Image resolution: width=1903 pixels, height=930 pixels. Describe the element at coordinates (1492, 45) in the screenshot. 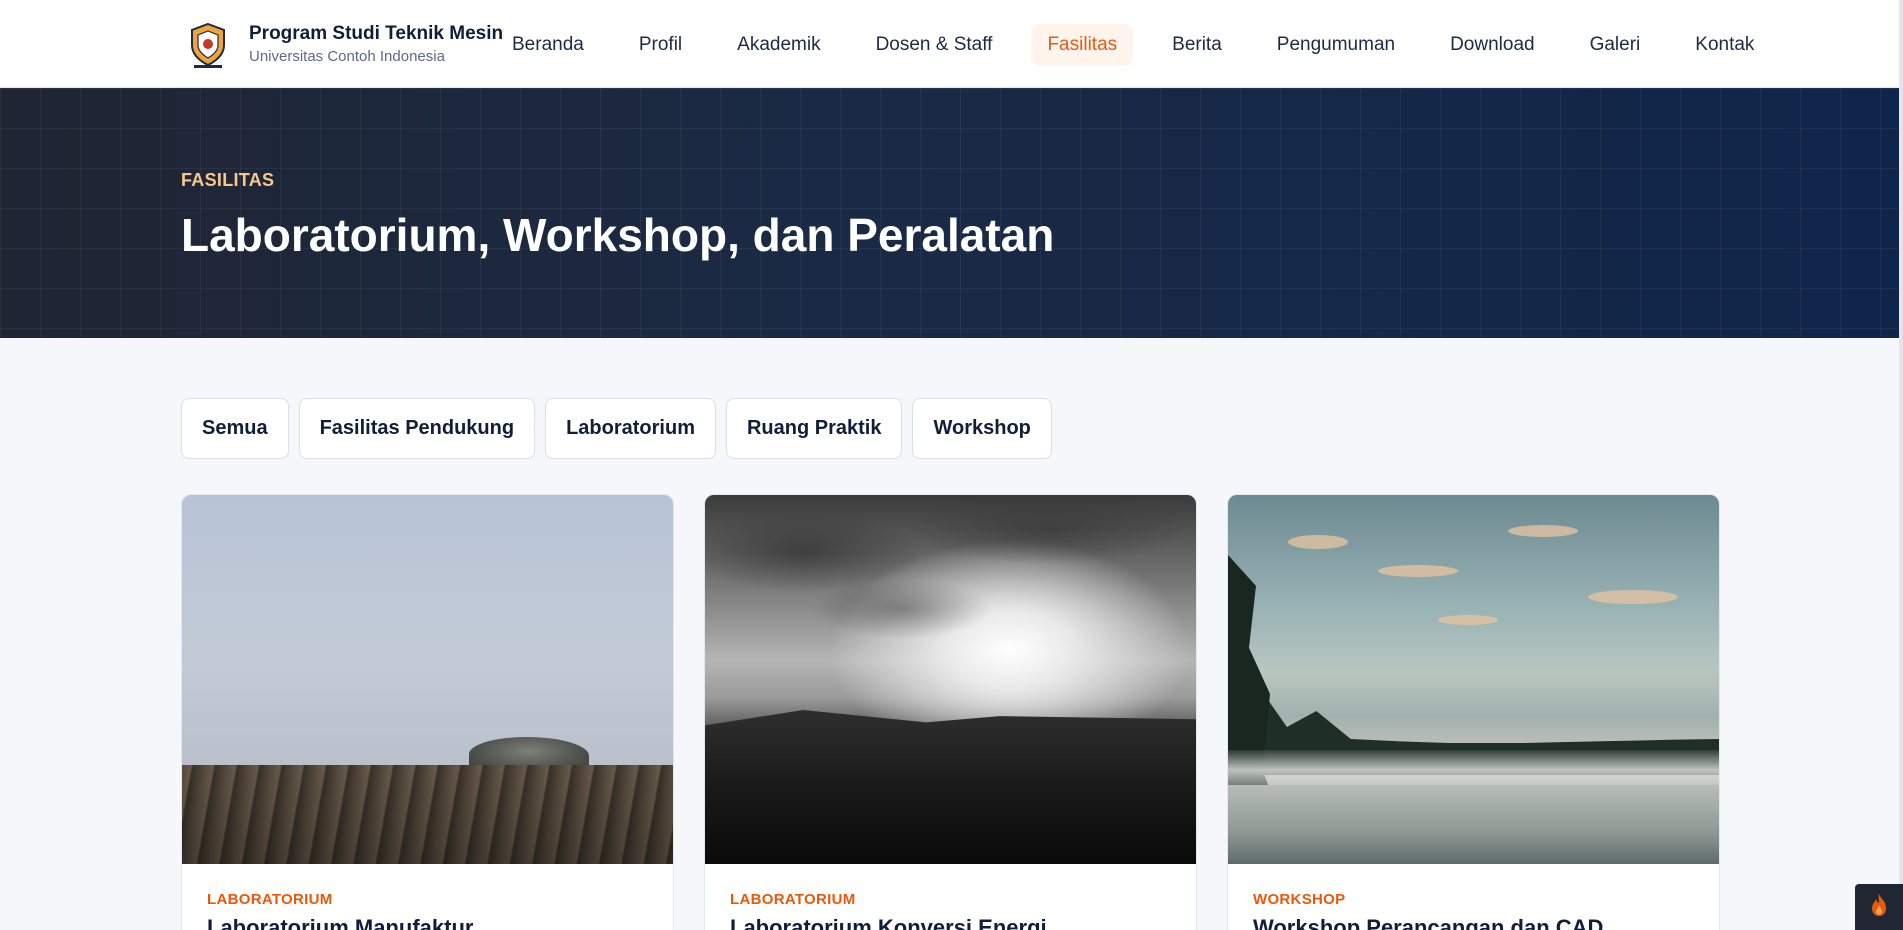

I see `nav-item-download: Download` at that location.